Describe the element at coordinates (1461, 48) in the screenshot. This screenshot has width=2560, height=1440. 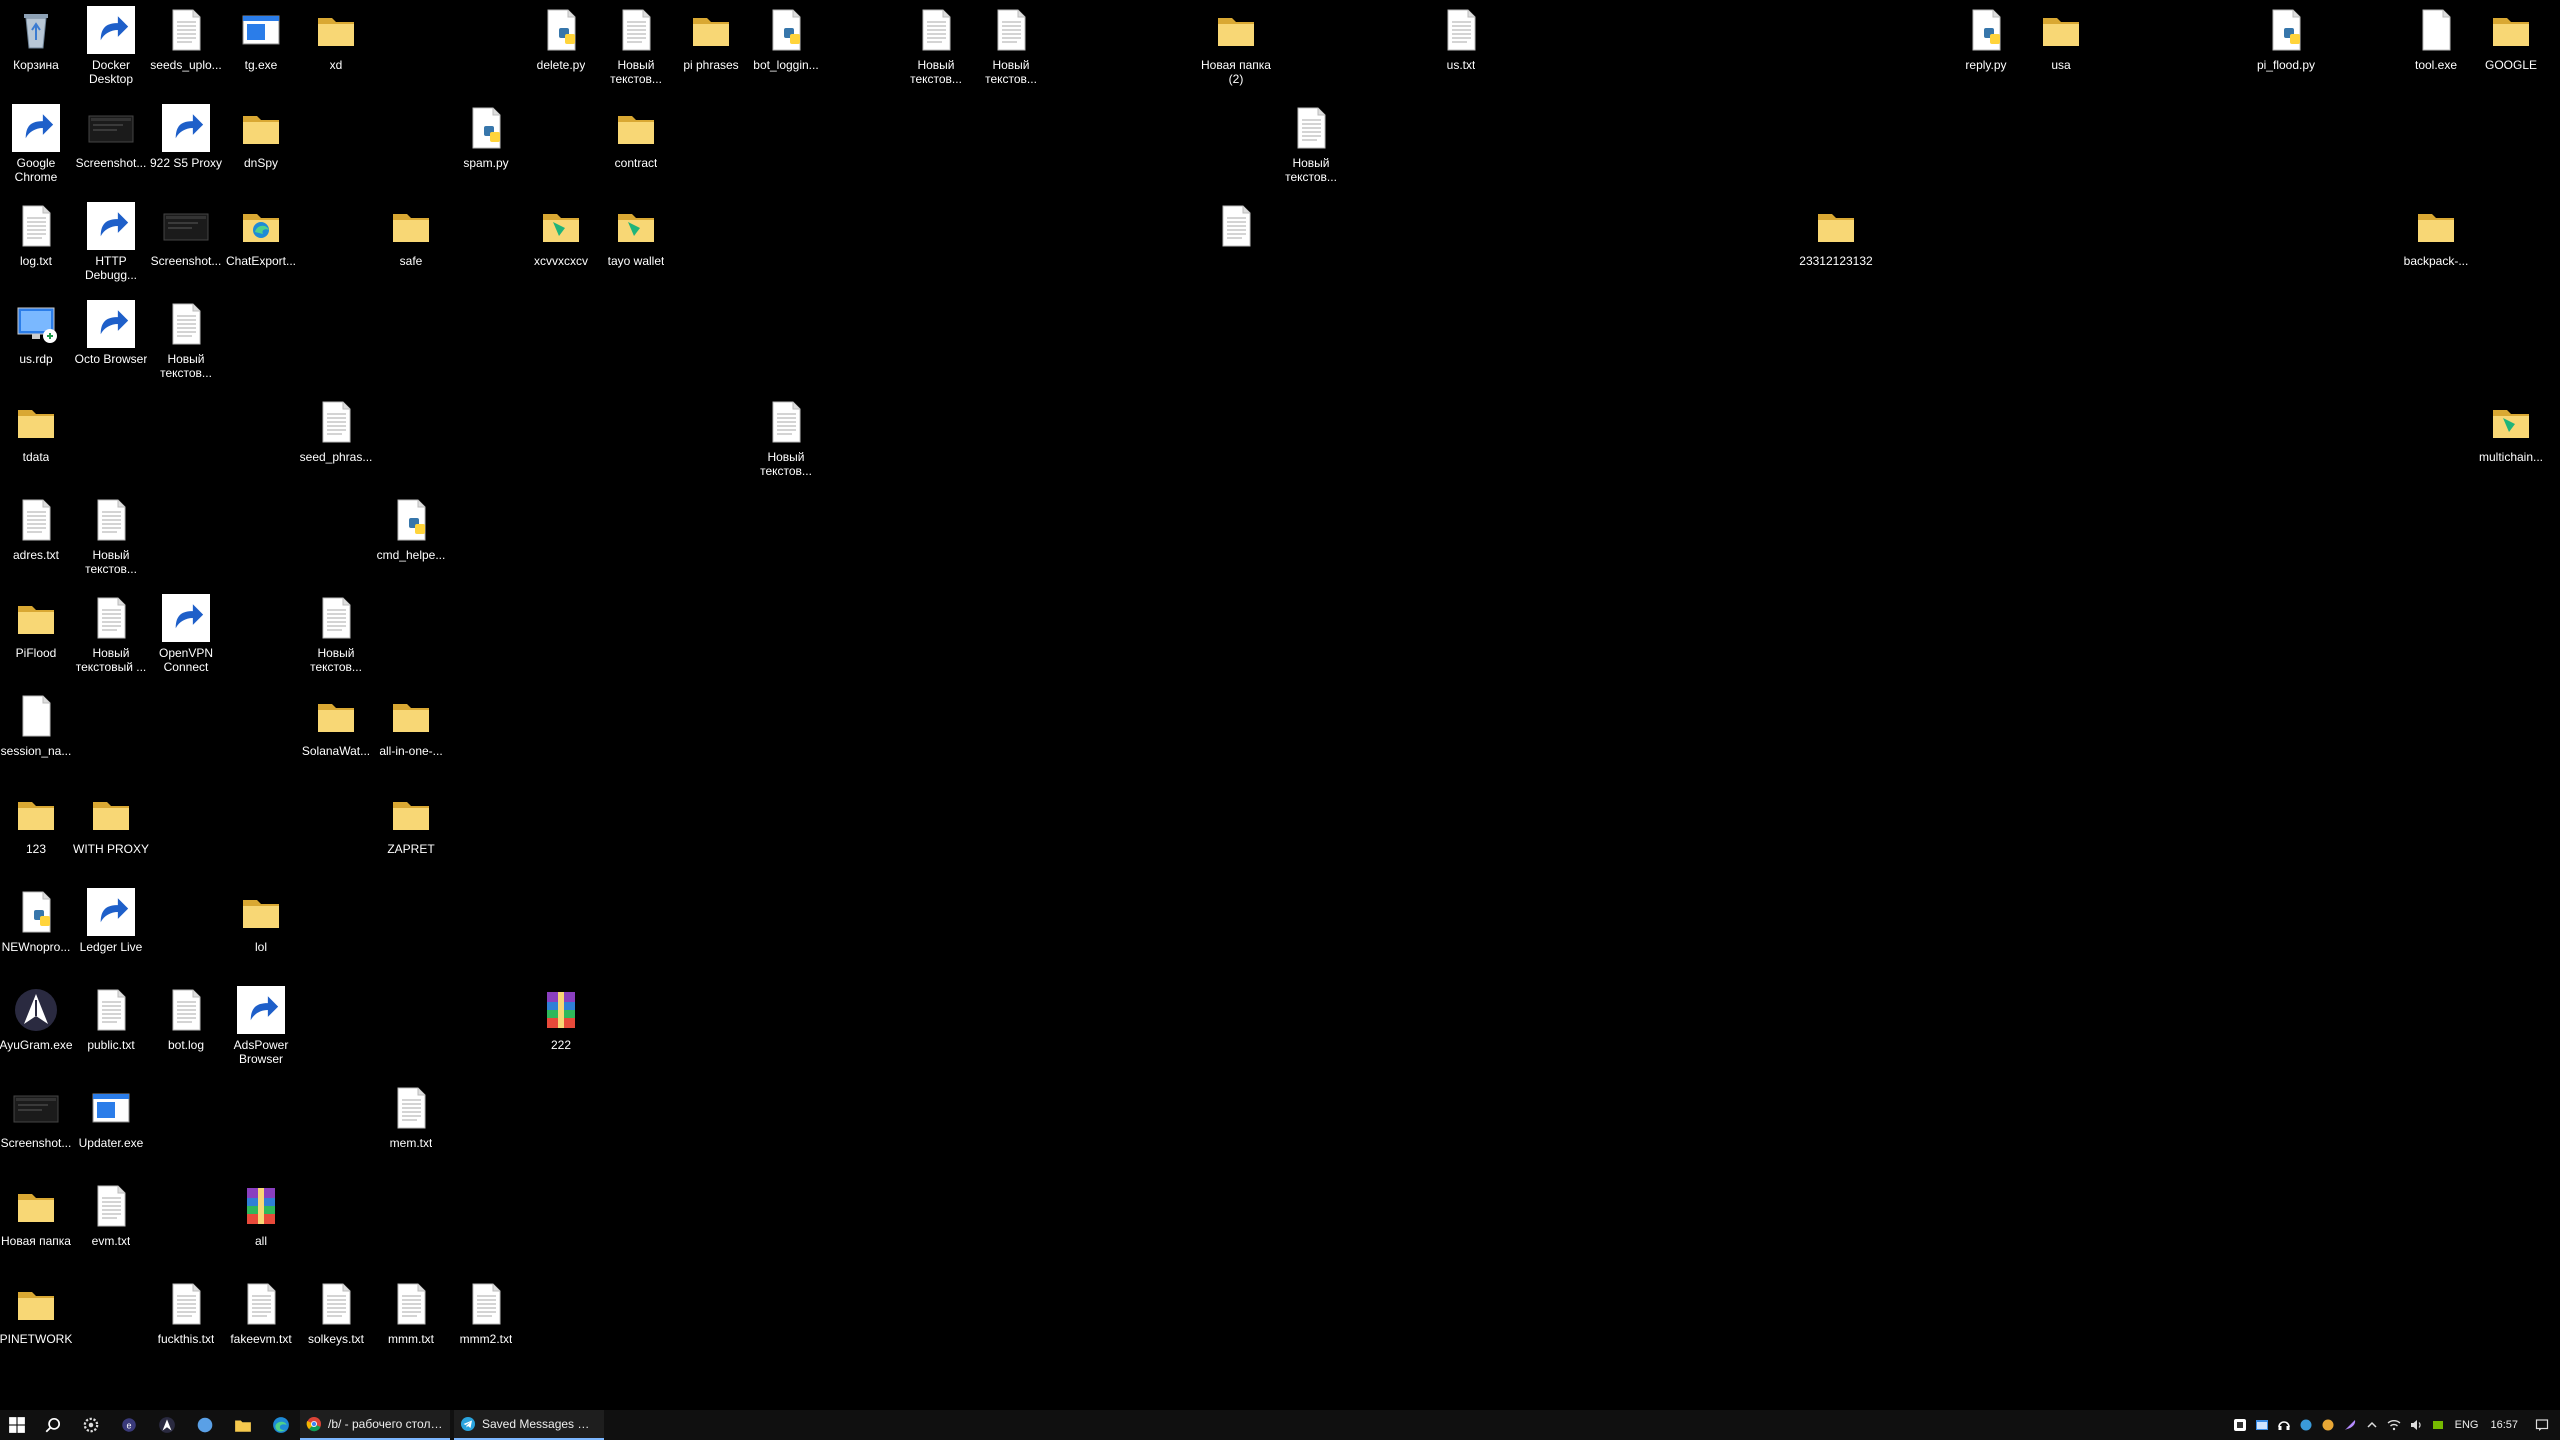
I see `desktop-icon: us.txt` at that location.